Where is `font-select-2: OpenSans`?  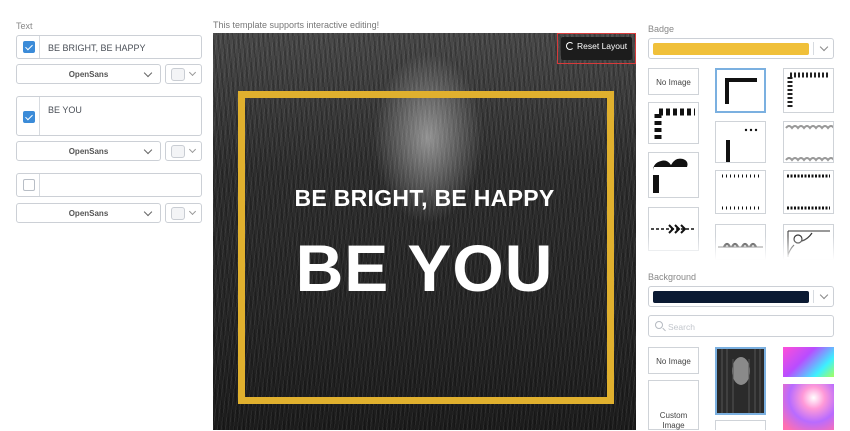 font-select-2: OpenSans is located at coordinates (88, 151).